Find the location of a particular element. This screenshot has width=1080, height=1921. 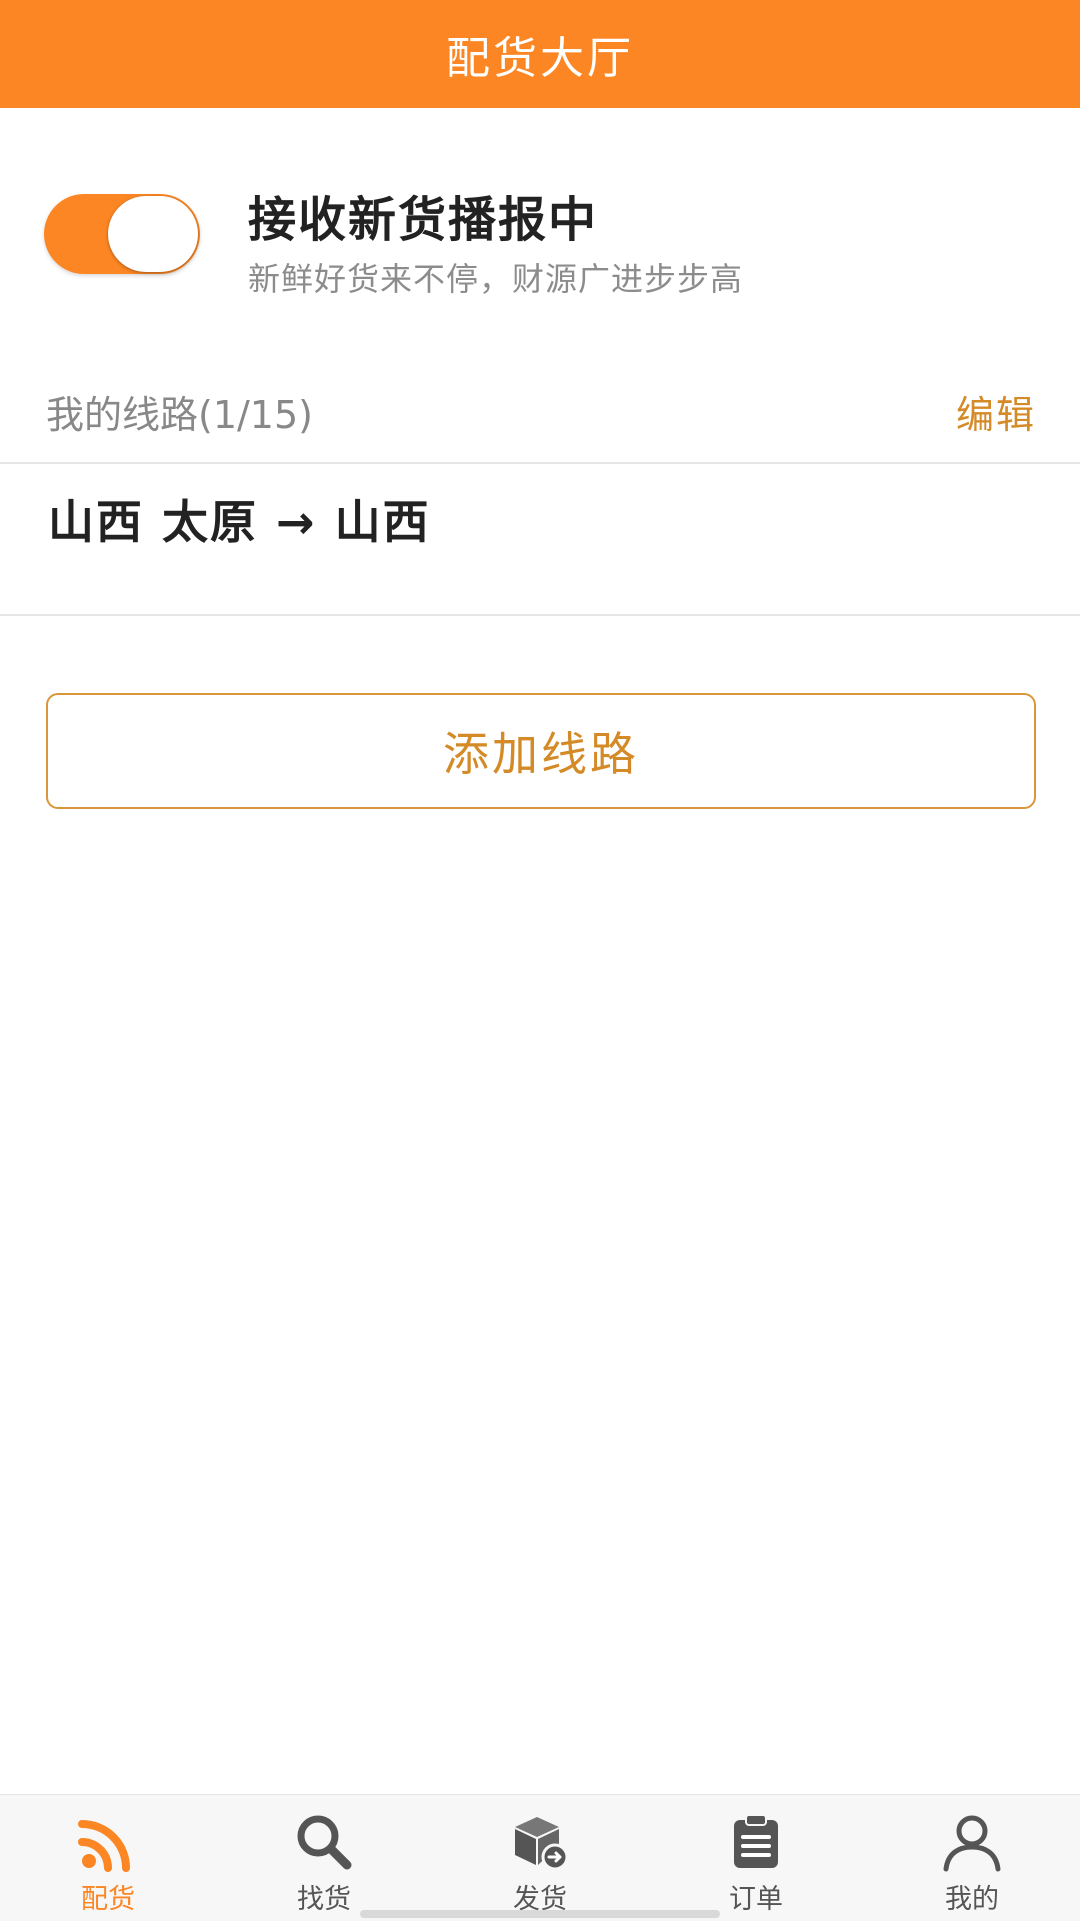

rss-icon is located at coordinates (108, 1842).